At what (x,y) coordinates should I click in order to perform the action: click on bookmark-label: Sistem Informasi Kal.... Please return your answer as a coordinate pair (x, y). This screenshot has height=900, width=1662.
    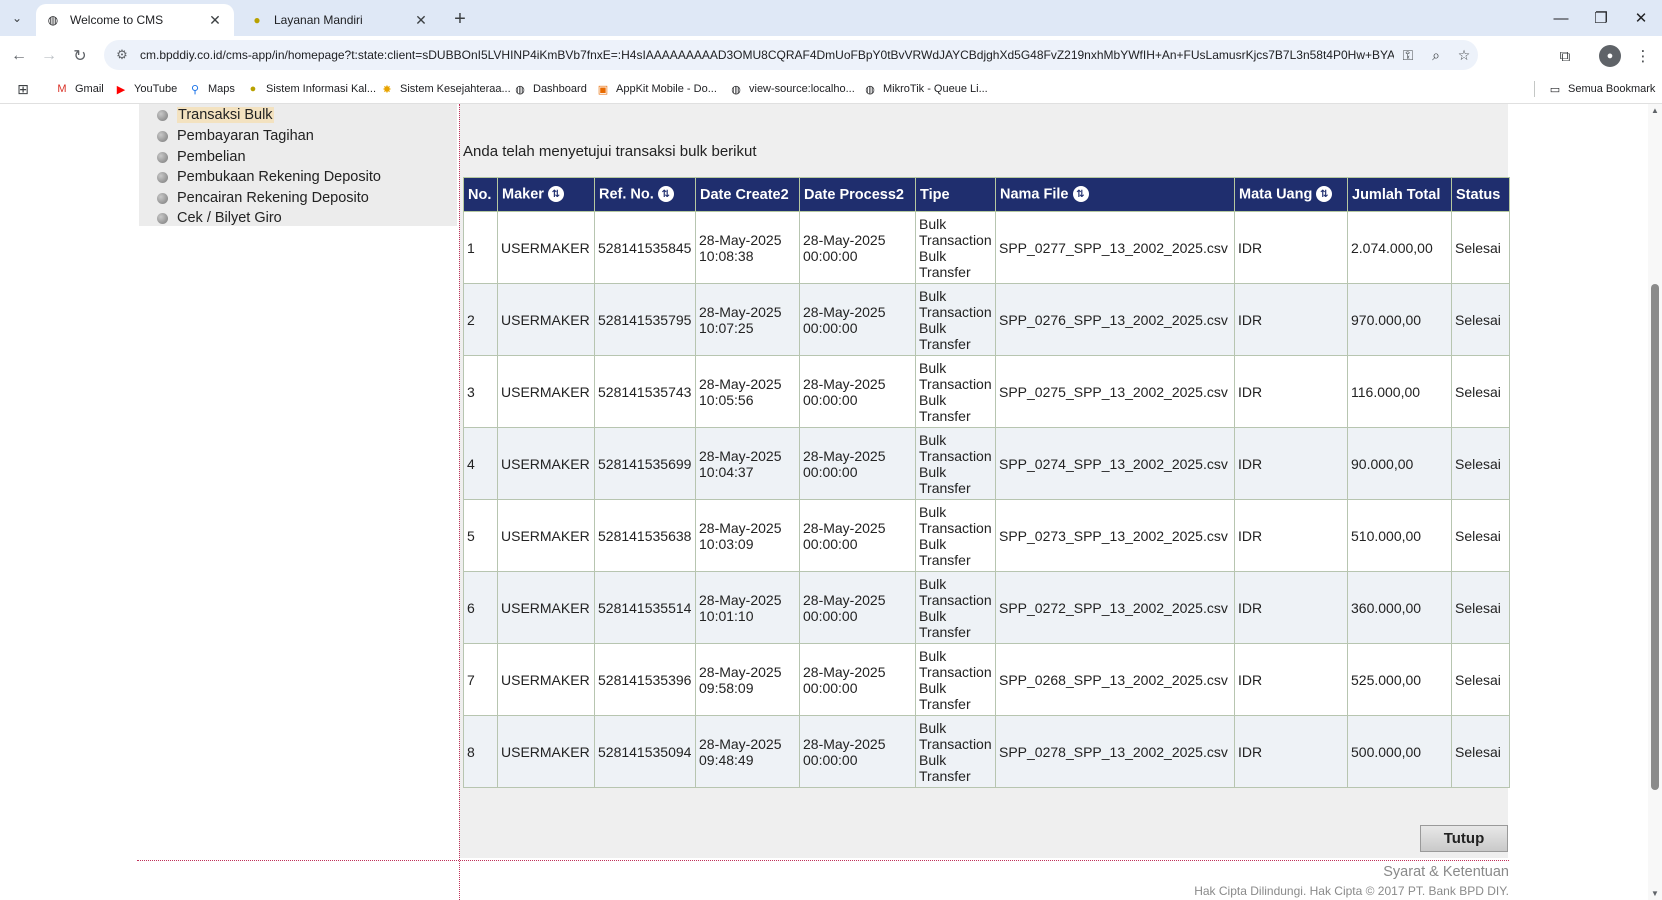
    Looking at the image, I should click on (321, 89).